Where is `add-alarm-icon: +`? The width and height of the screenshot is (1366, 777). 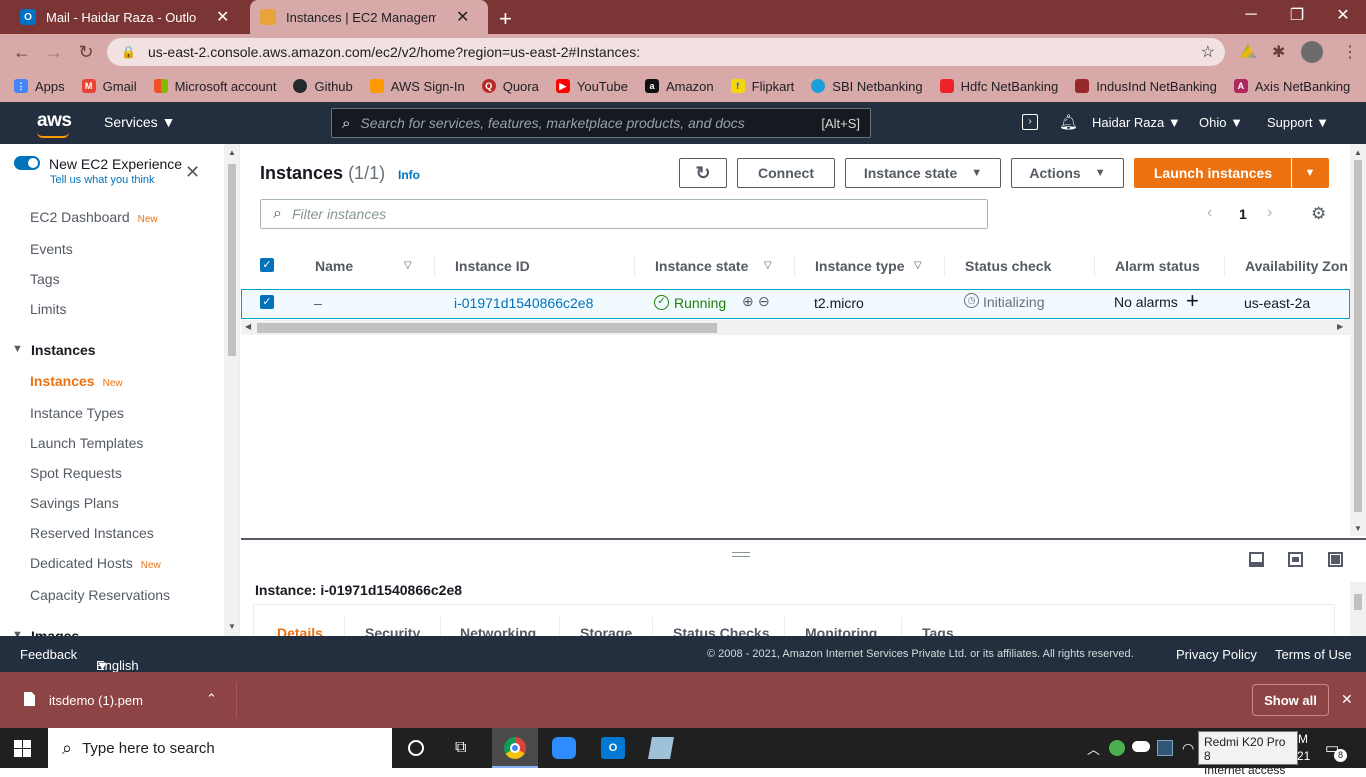 add-alarm-icon: + is located at coordinates (1192, 301).